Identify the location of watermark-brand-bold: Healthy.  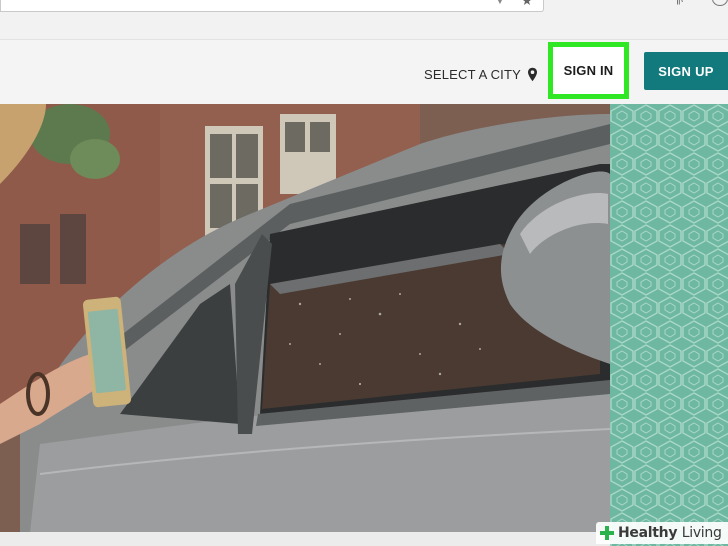
(648, 533).